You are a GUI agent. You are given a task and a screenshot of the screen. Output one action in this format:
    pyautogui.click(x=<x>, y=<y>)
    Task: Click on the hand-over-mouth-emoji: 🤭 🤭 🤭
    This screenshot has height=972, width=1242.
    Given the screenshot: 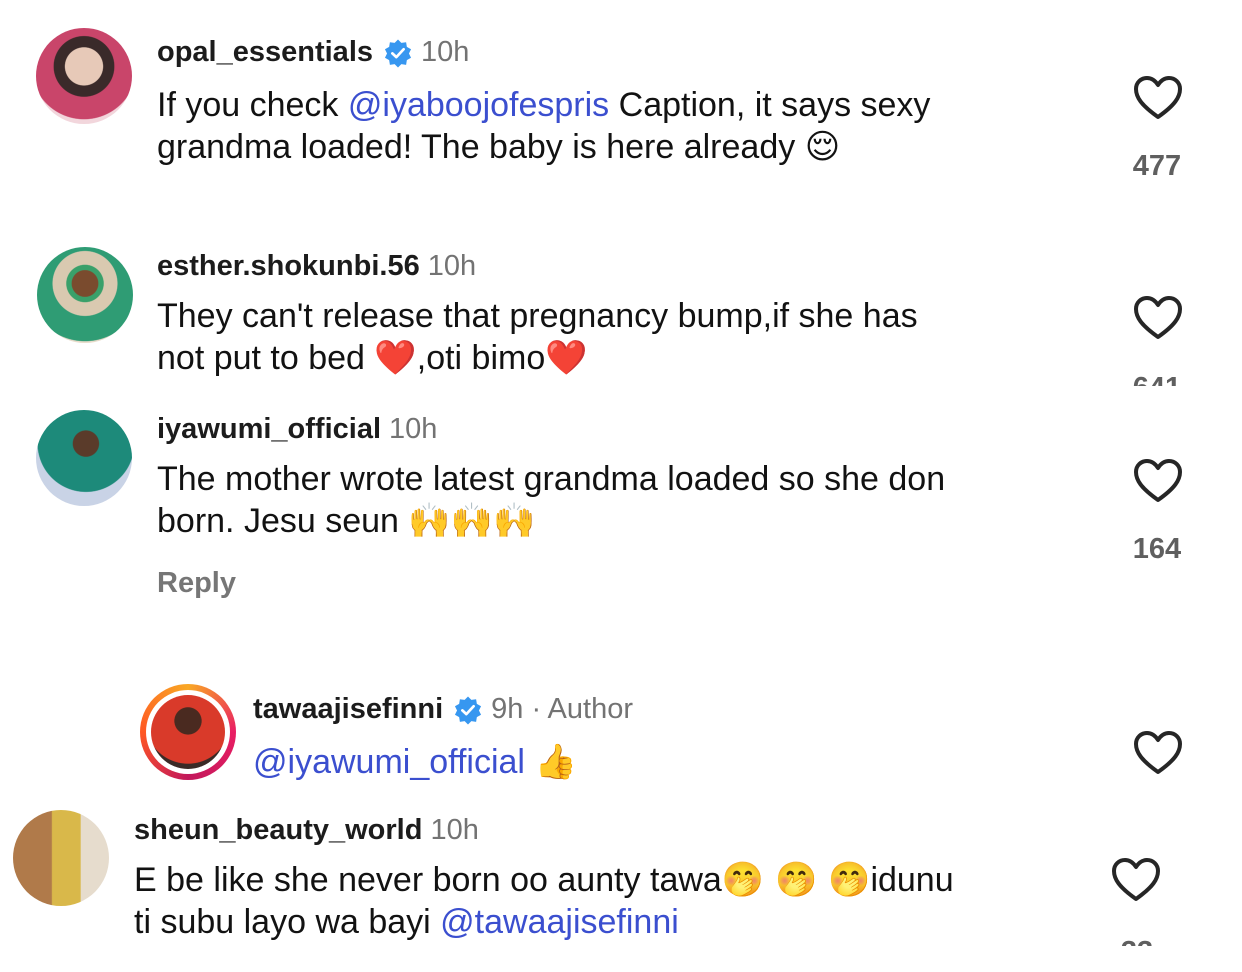 What is the action you would take?
    pyautogui.click(x=796, y=880)
    